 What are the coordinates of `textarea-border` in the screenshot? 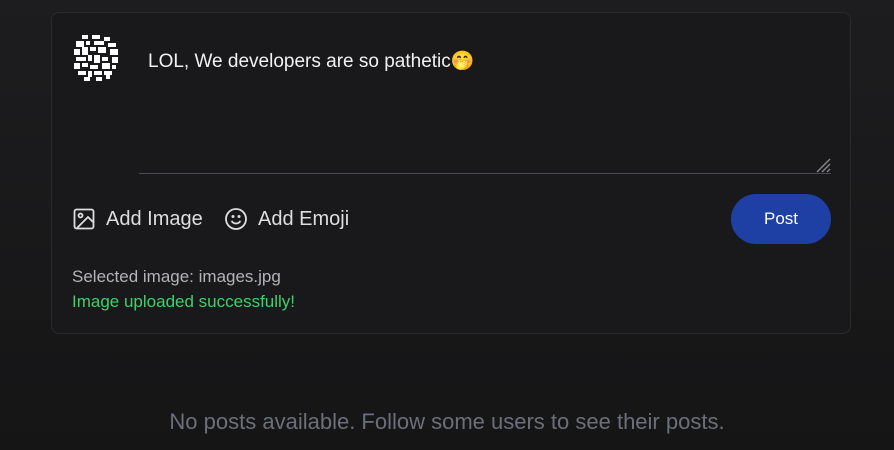 It's located at (485, 173).